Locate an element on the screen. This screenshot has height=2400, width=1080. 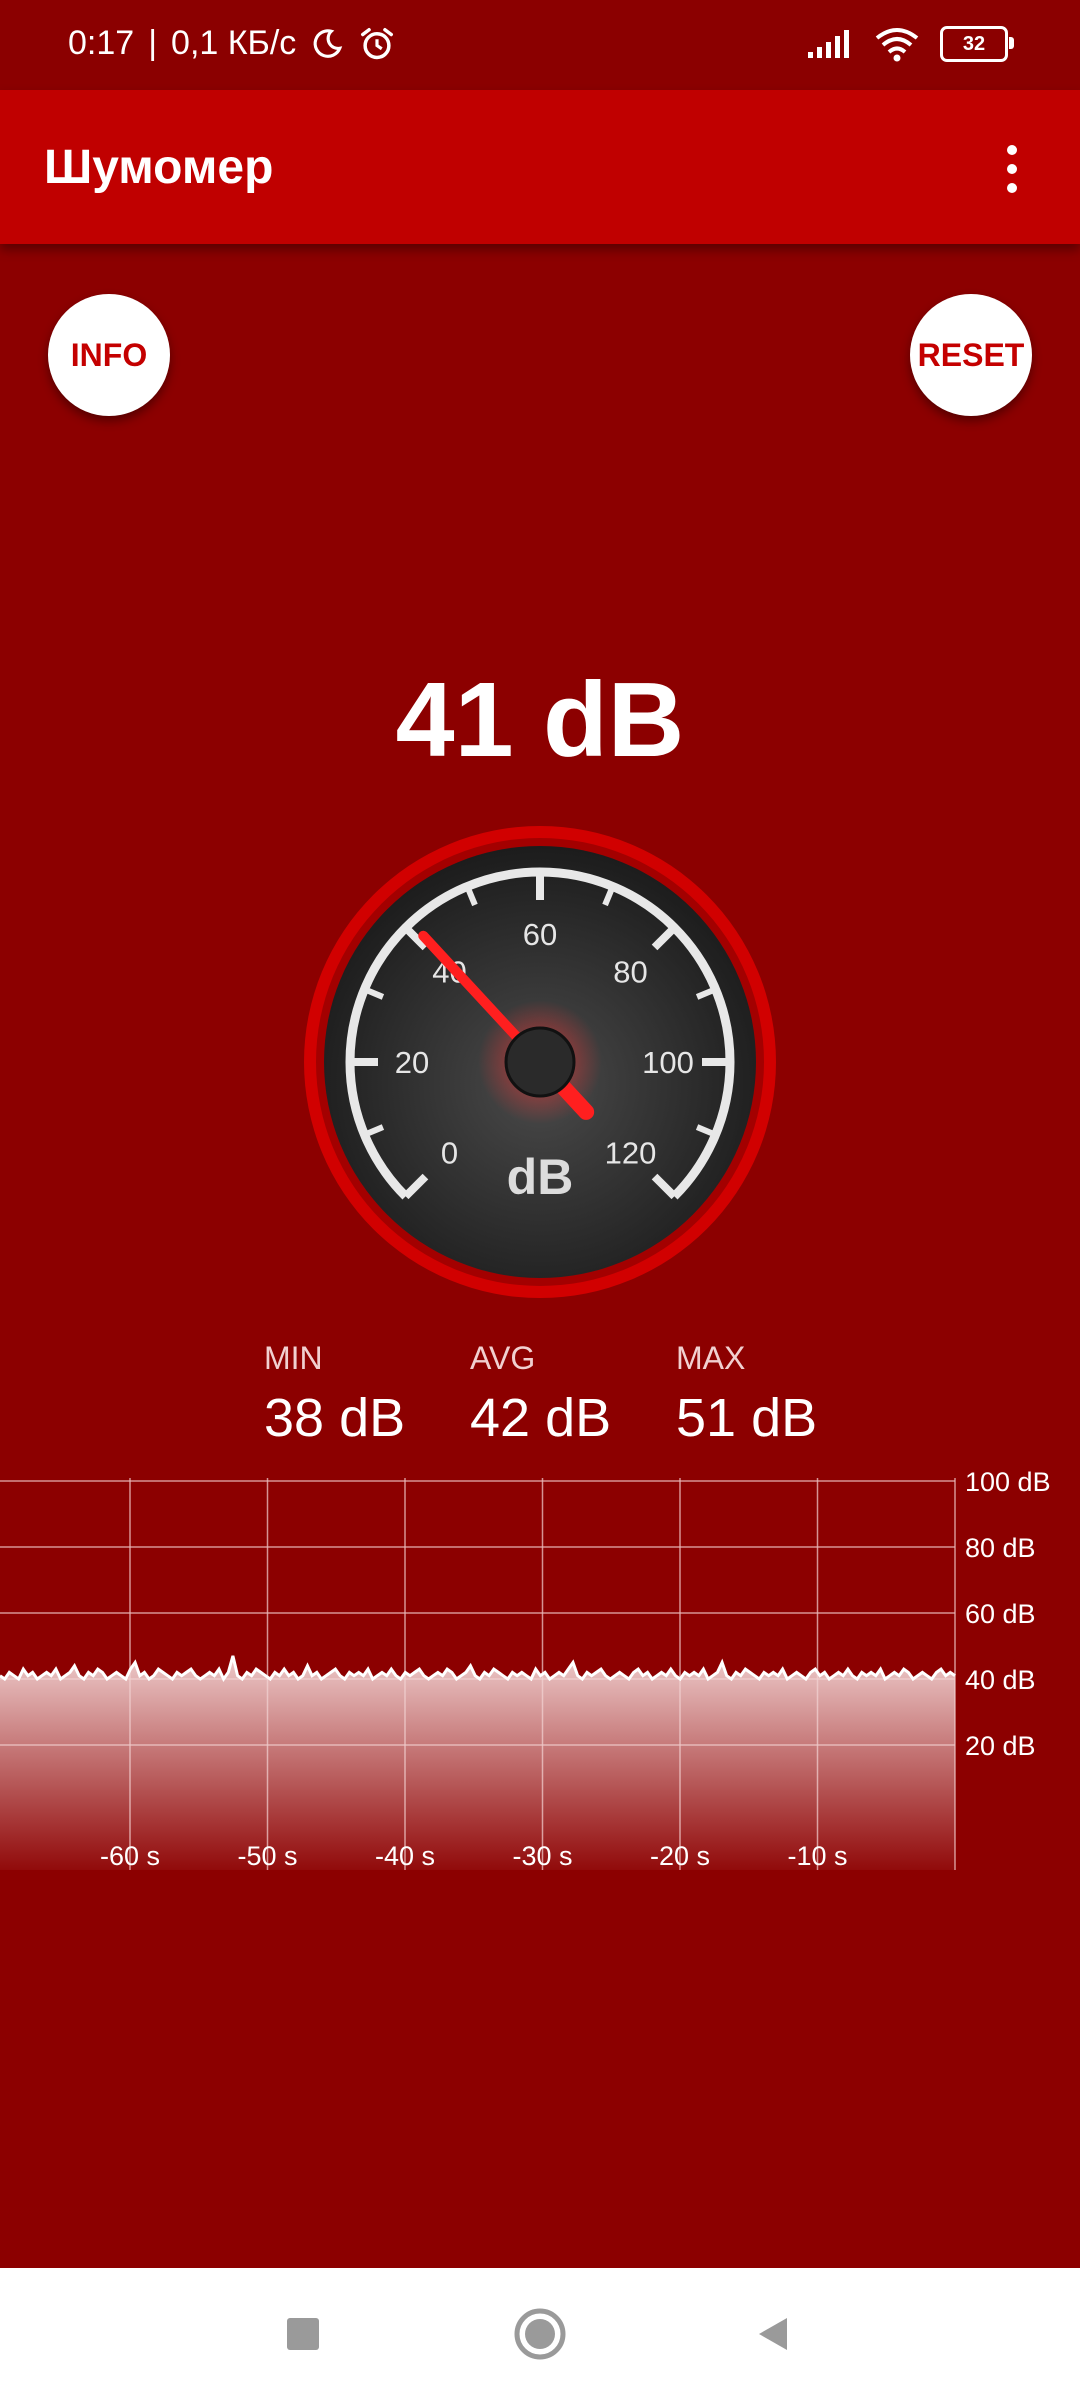
wifi-icon is located at coordinates (897, 45).